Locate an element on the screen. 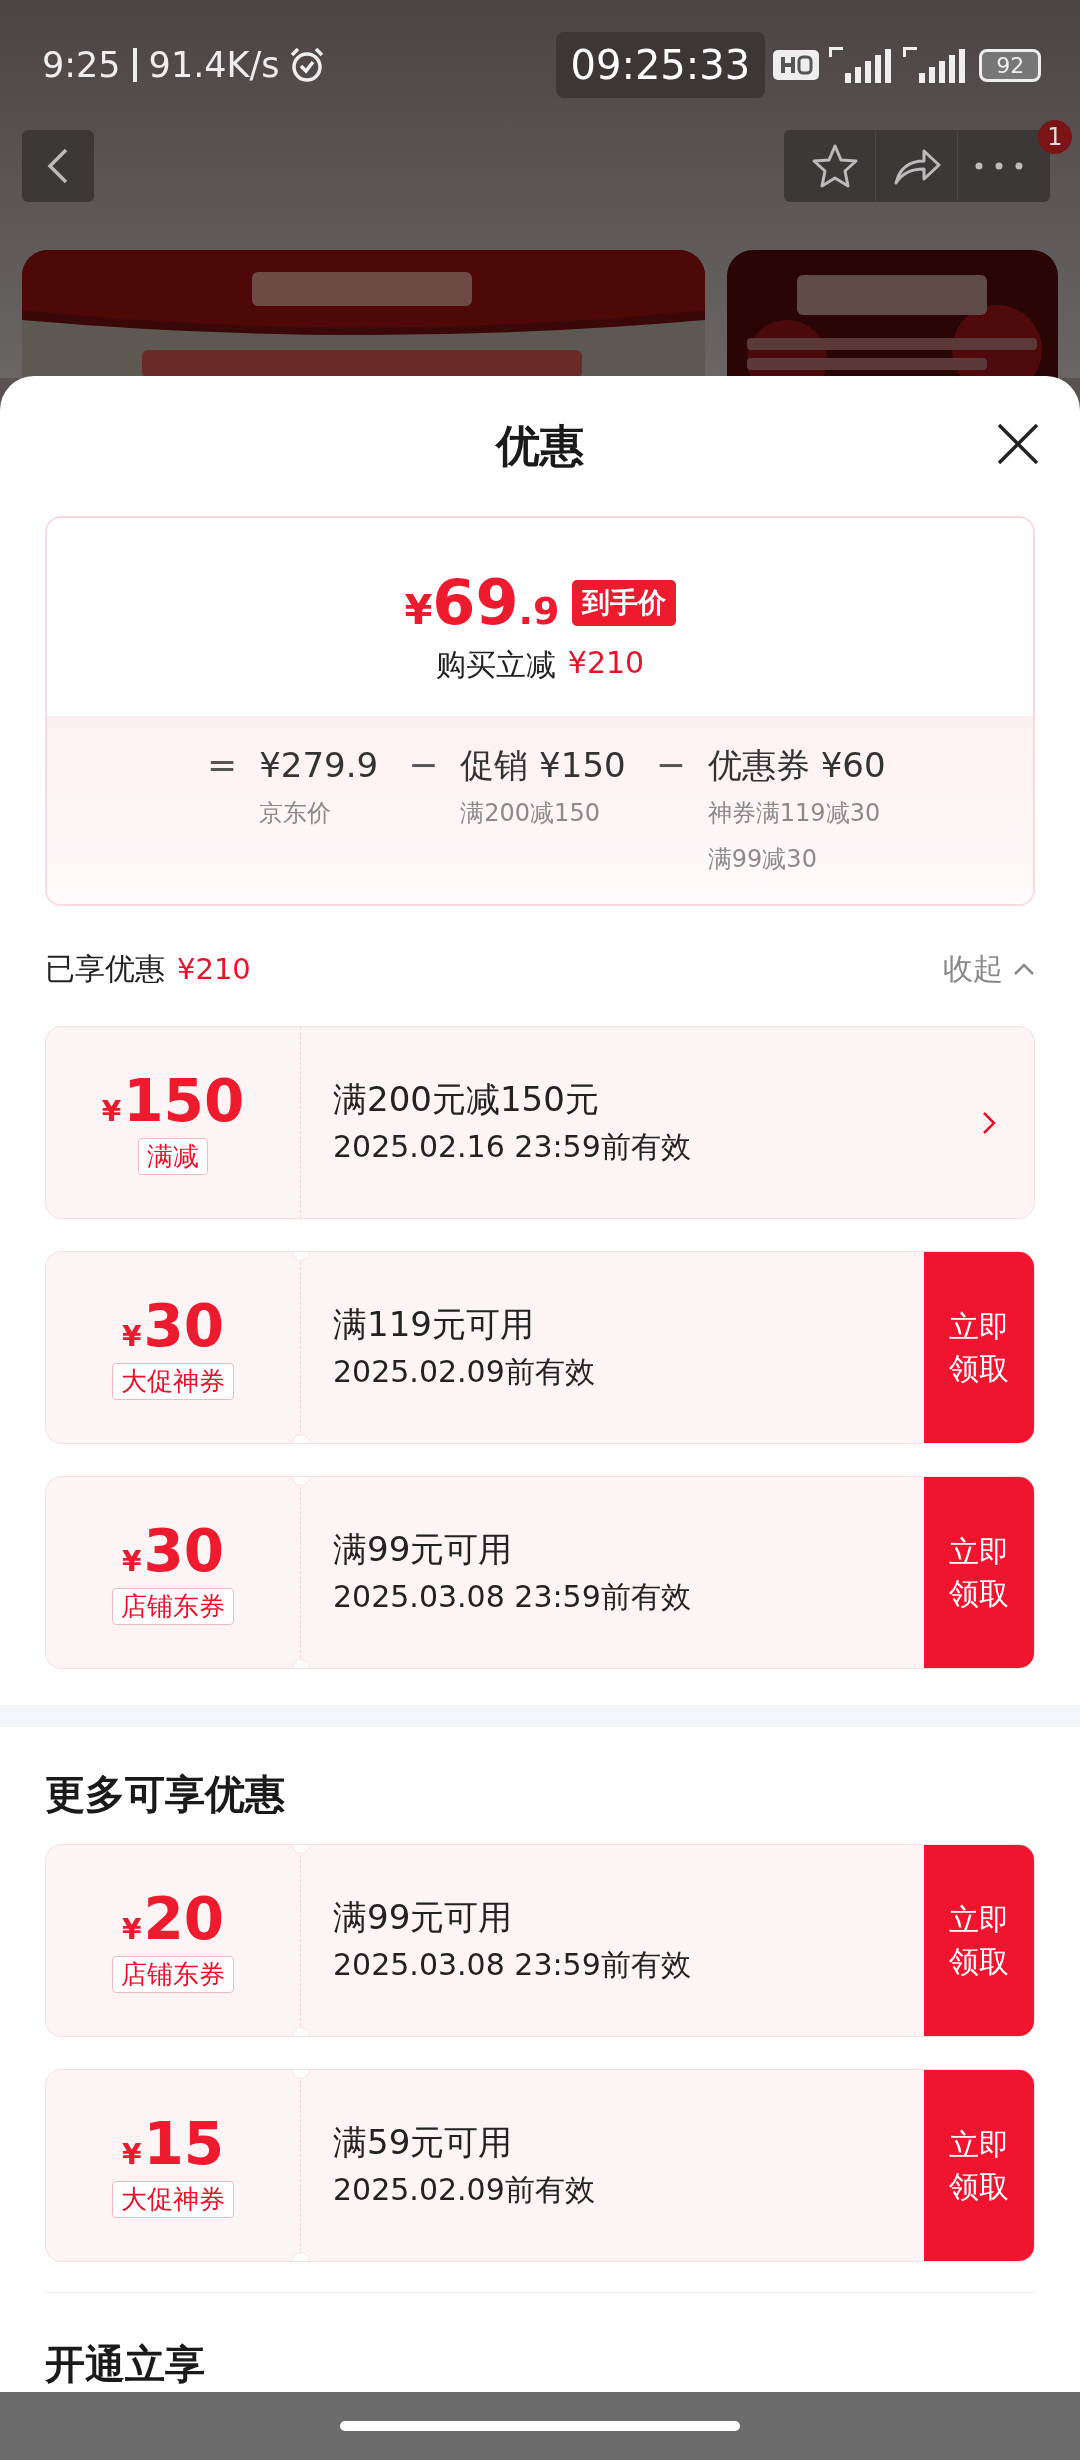 The height and width of the screenshot is (2460, 1080). price-component: ¥279.9 is located at coordinates (319, 765).